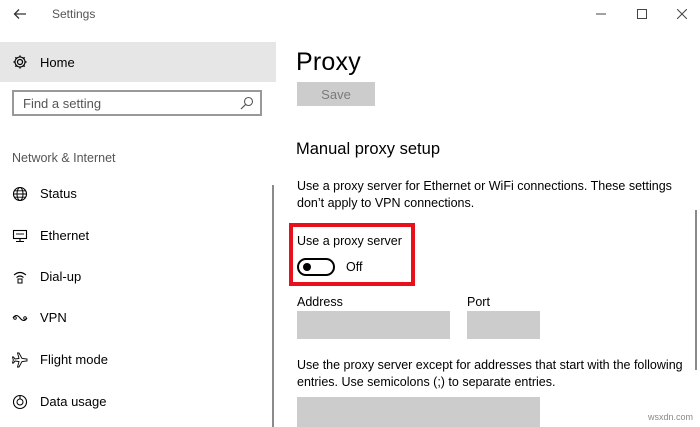  What do you see at coordinates (418, 412) in the screenshot?
I see `exceptions-input` at bounding box center [418, 412].